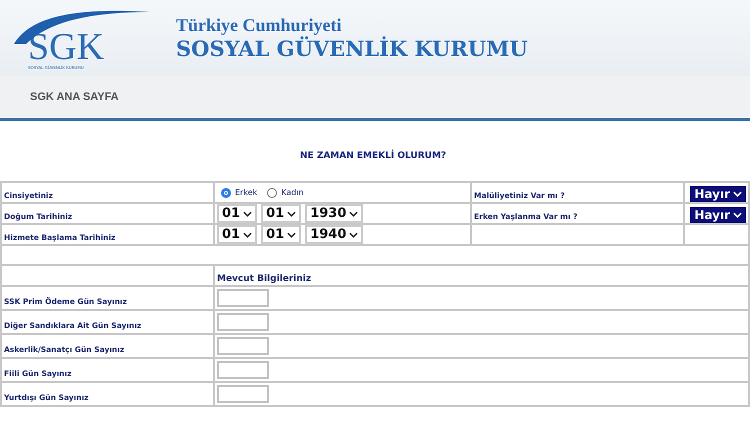  Describe the element at coordinates (374, 156) in the screenshot. I see `form-title: NE ZAMAN EMEKLİ OLURUM?` at that location.